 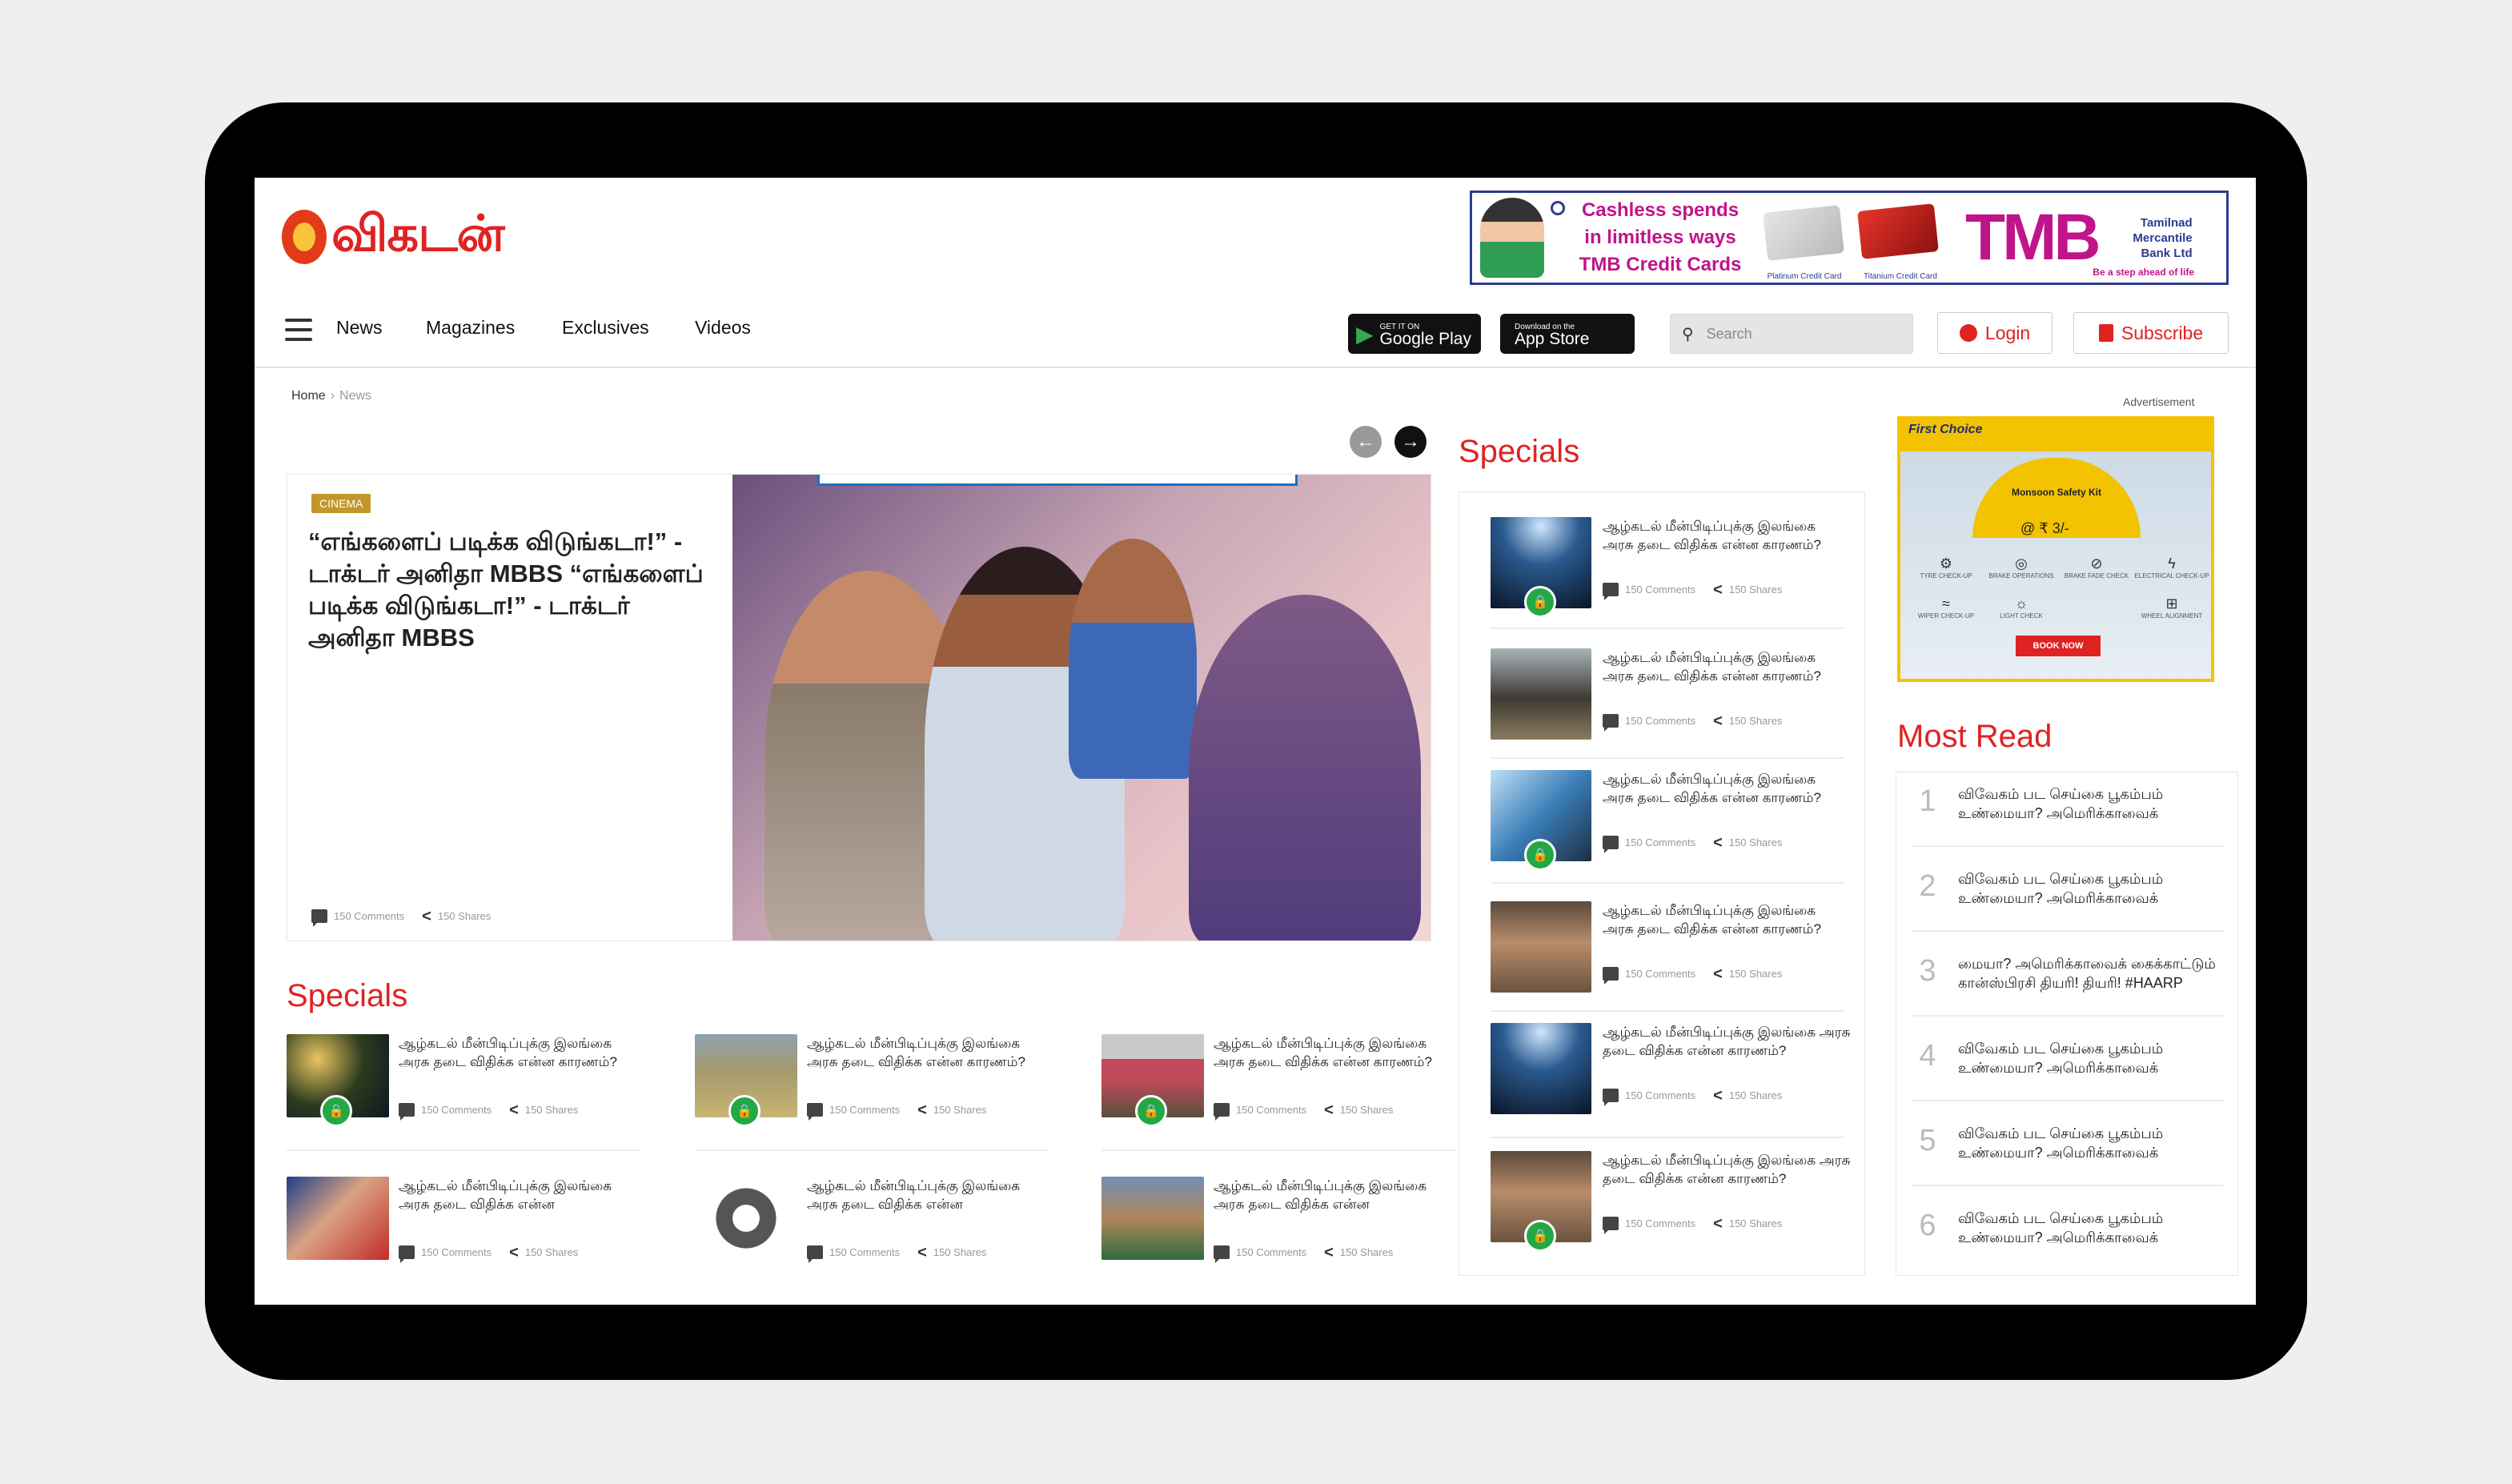 What do you see at coordinates (723, 328) in the screenshot?
I see `nav-videos: Videos` at bounding box center [723, 328].